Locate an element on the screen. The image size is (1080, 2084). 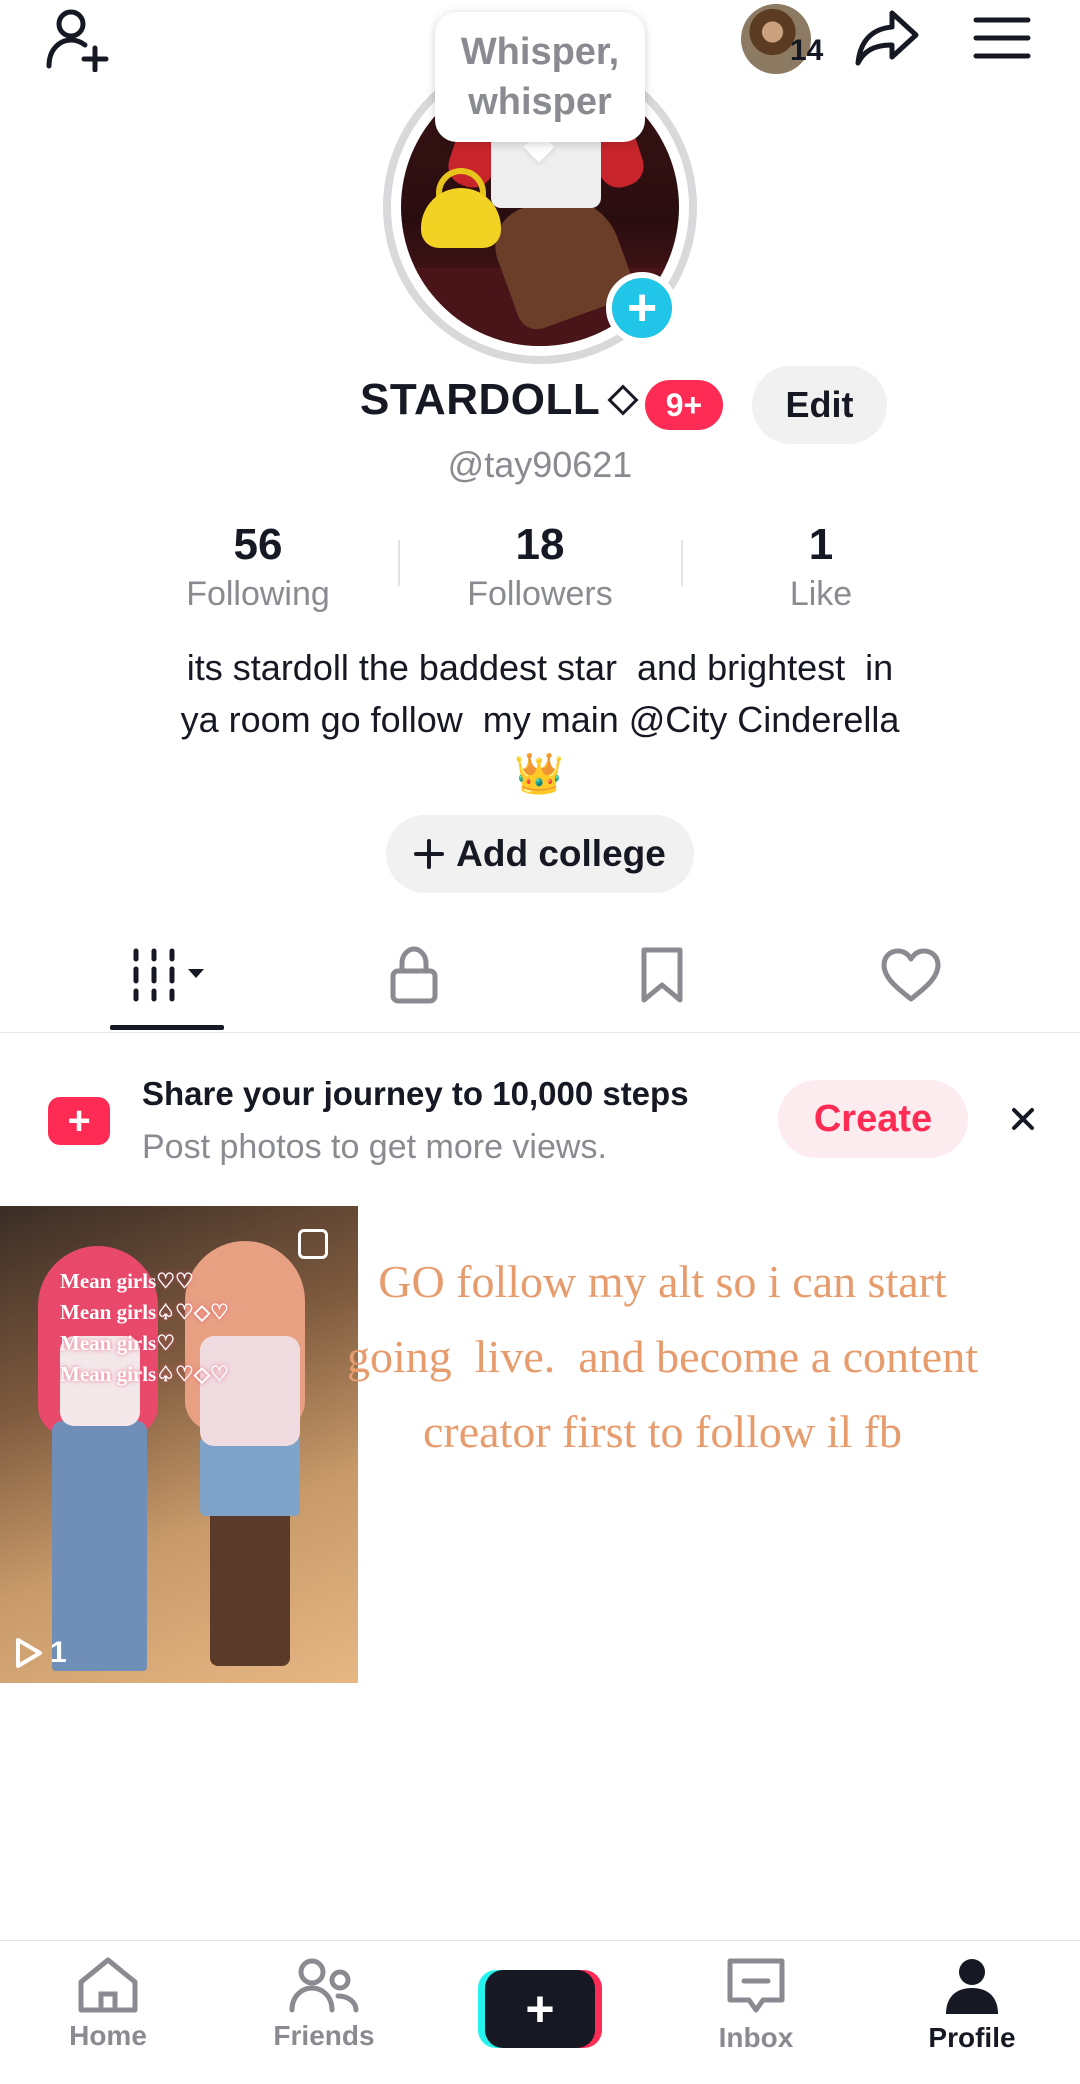
story-count: 14 is located at coordinates (807, 50).